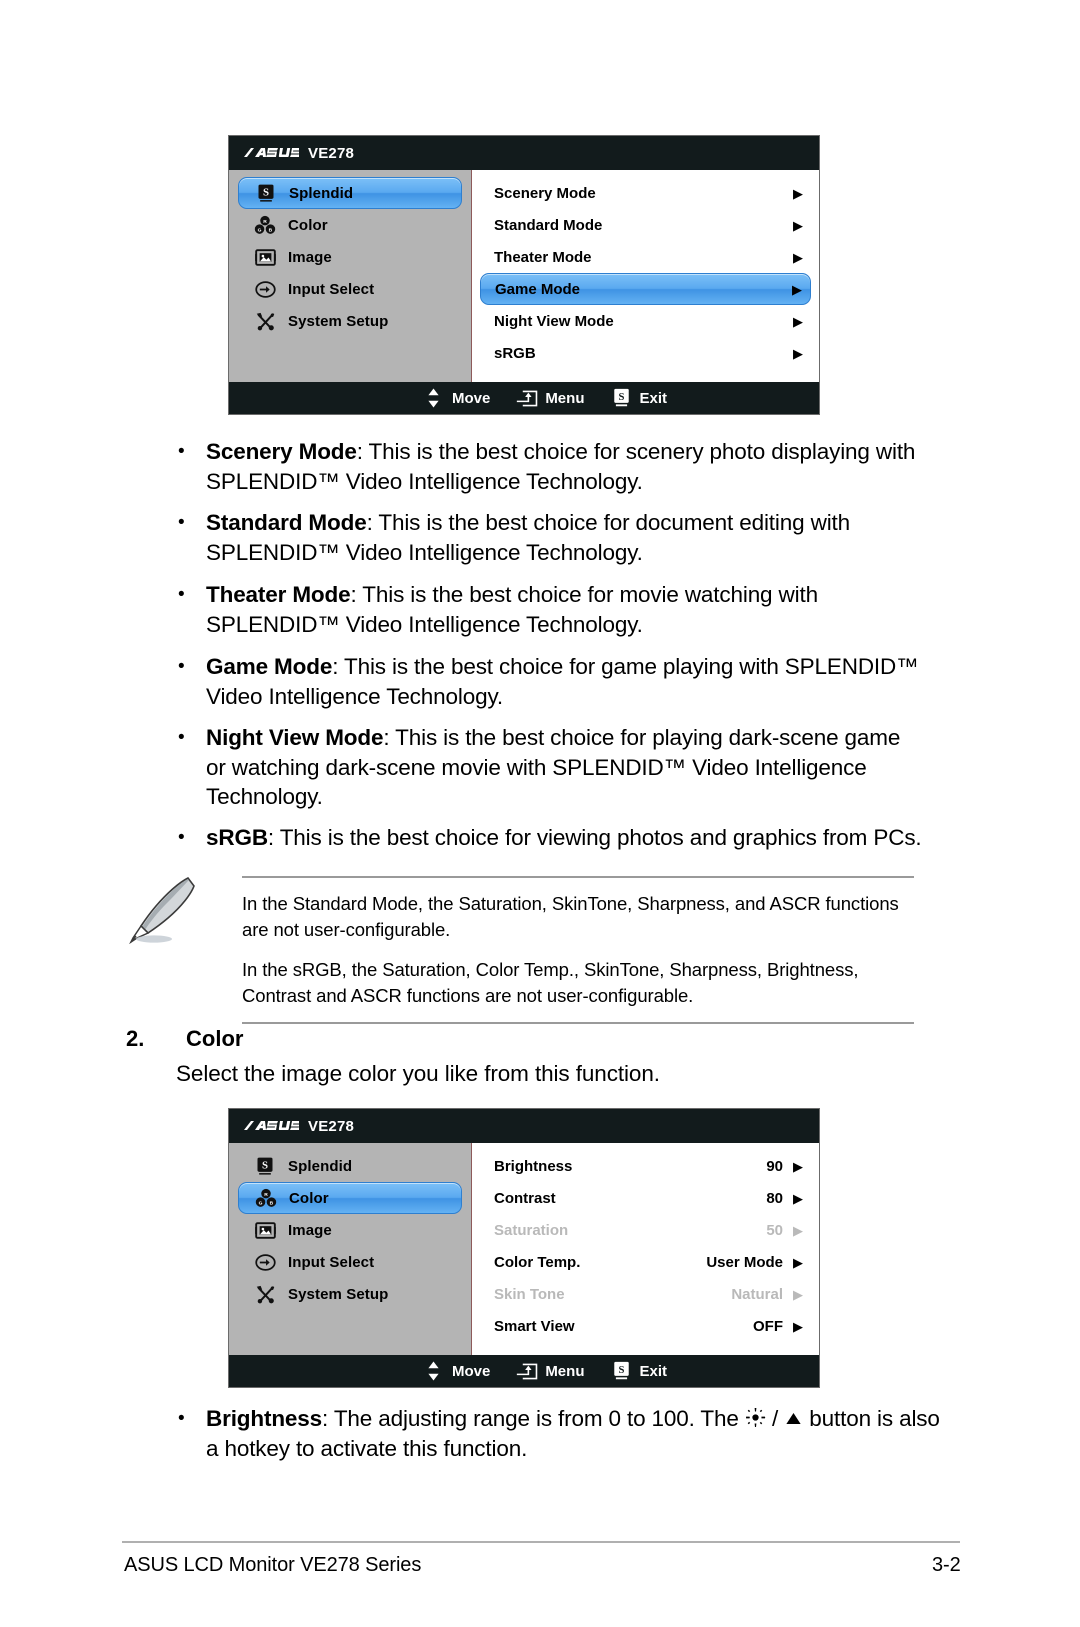 This screenshot has height=1627, width=1080. What do you see at coordinates (744, 1262) in the screenshot?
I see `menu-item-value: User Mode` at bounding box center [744, 1262].